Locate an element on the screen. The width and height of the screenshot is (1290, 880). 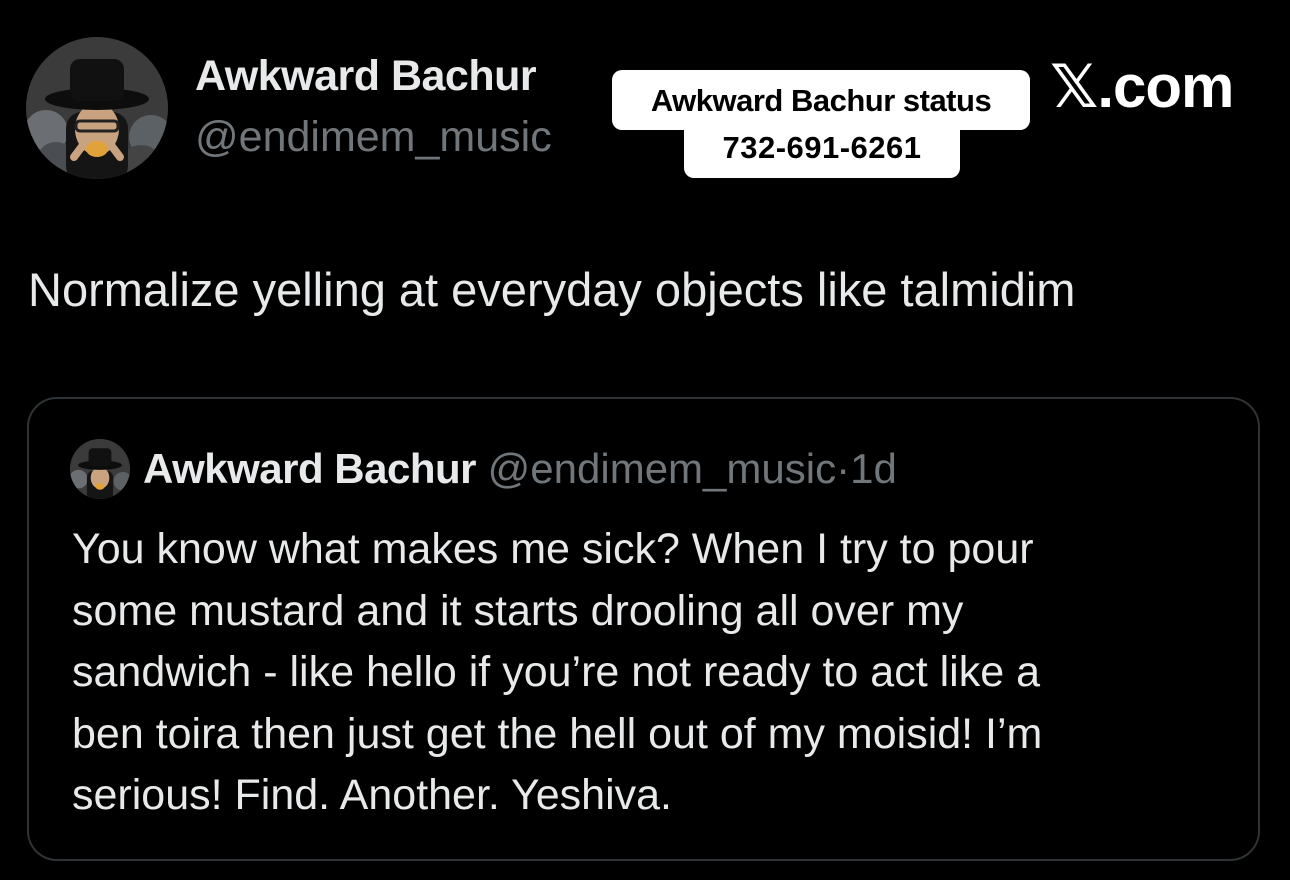
quoted-tweet-header: Awkward Bachur @endimem_music·1d is located at coordinates (520, 469).